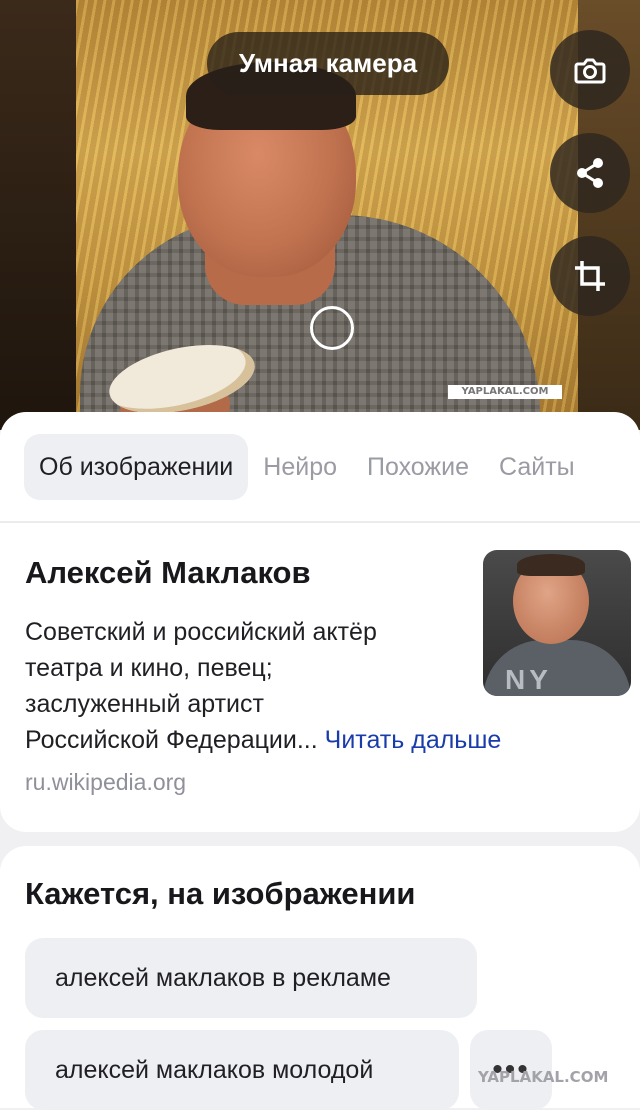 Image resolution: width=640 pixels, height=1110 pixels. Describe the element at coordinates (543, 1077) in the screenshot. I see `site-watermark: YAPLAKAL.COM` at that location.